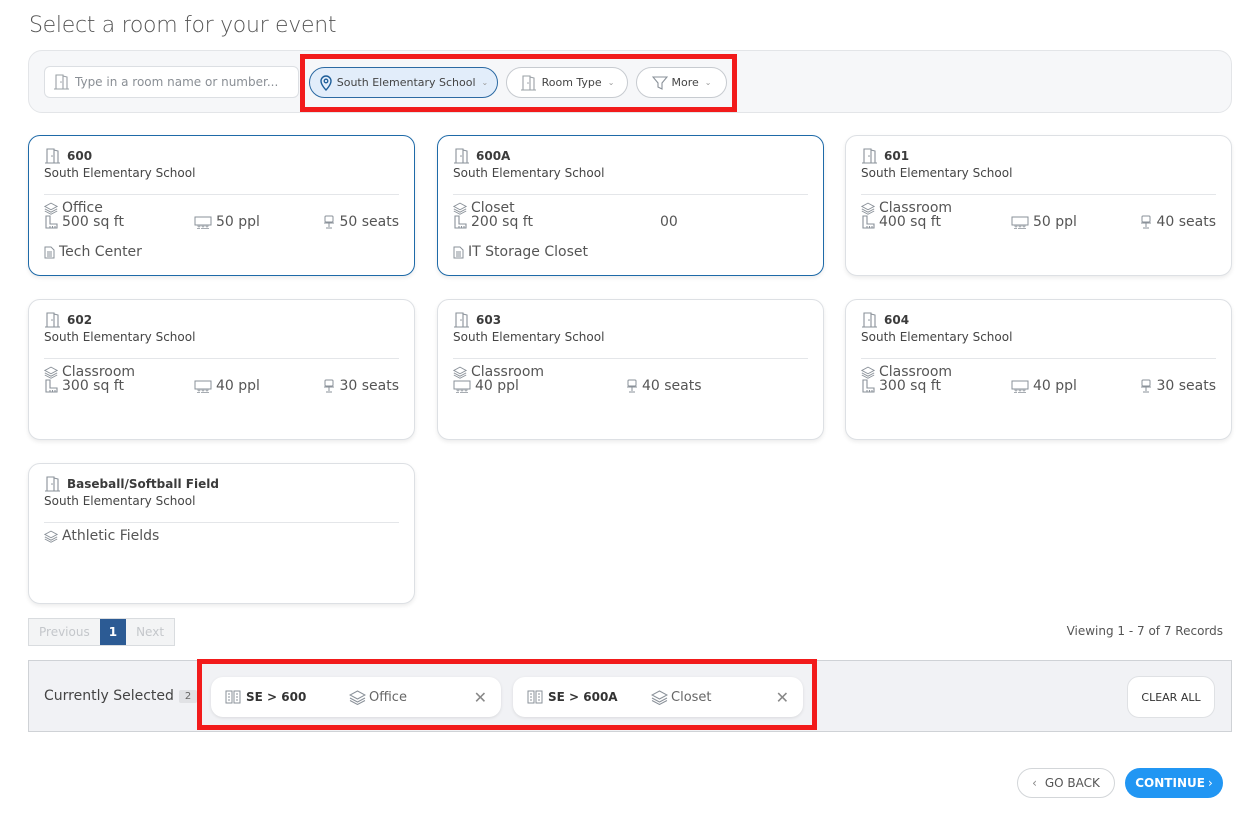  What do you see at coordinates (221, 252) in the screenshot?
I see `room-note-row: Tech Center` at bounding box center [221, 252].